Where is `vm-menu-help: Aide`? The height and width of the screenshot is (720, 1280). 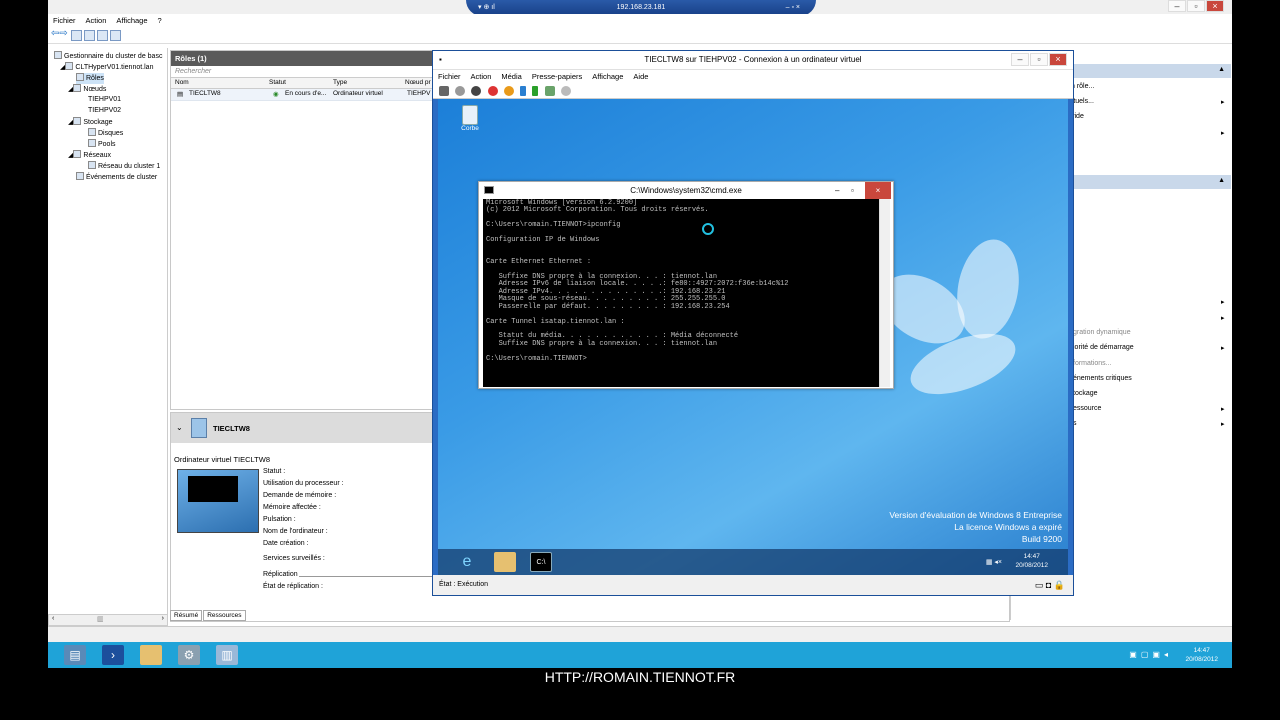
vm-menu-help: Aide is located at coordinates (640, 76).